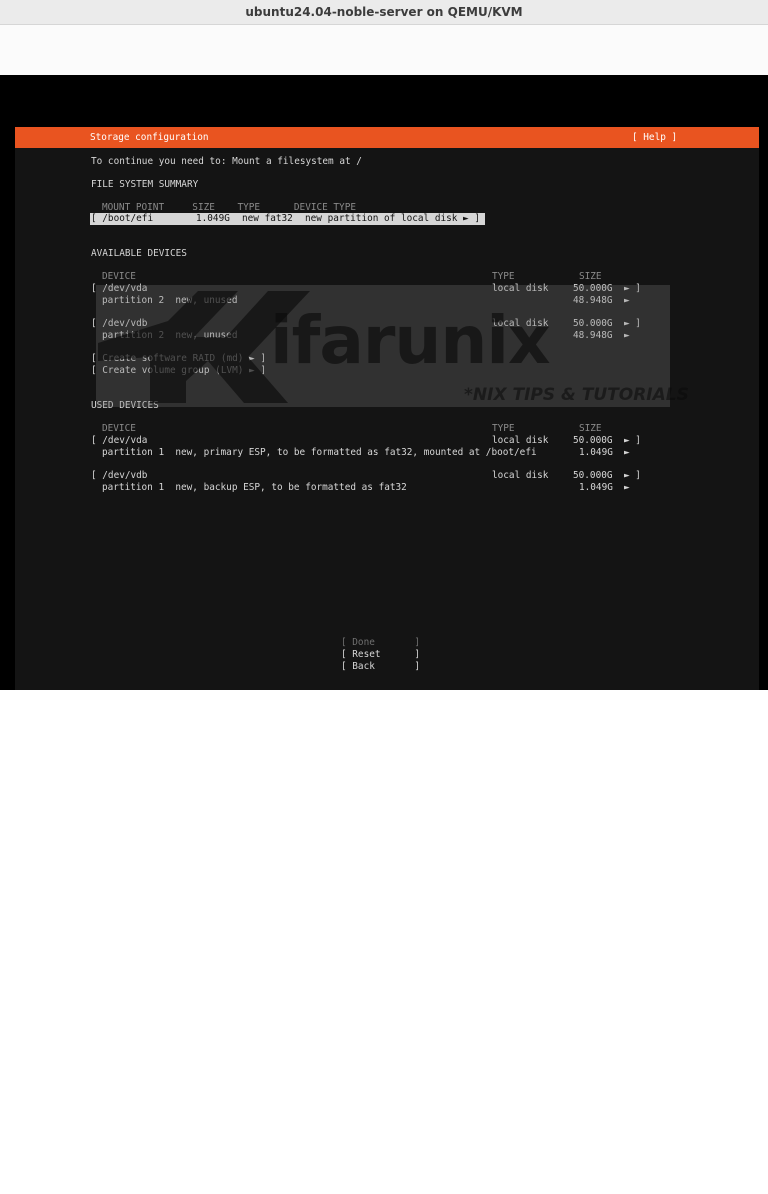  I want to click on used-col-device: DEVICE, so click(119, 428).